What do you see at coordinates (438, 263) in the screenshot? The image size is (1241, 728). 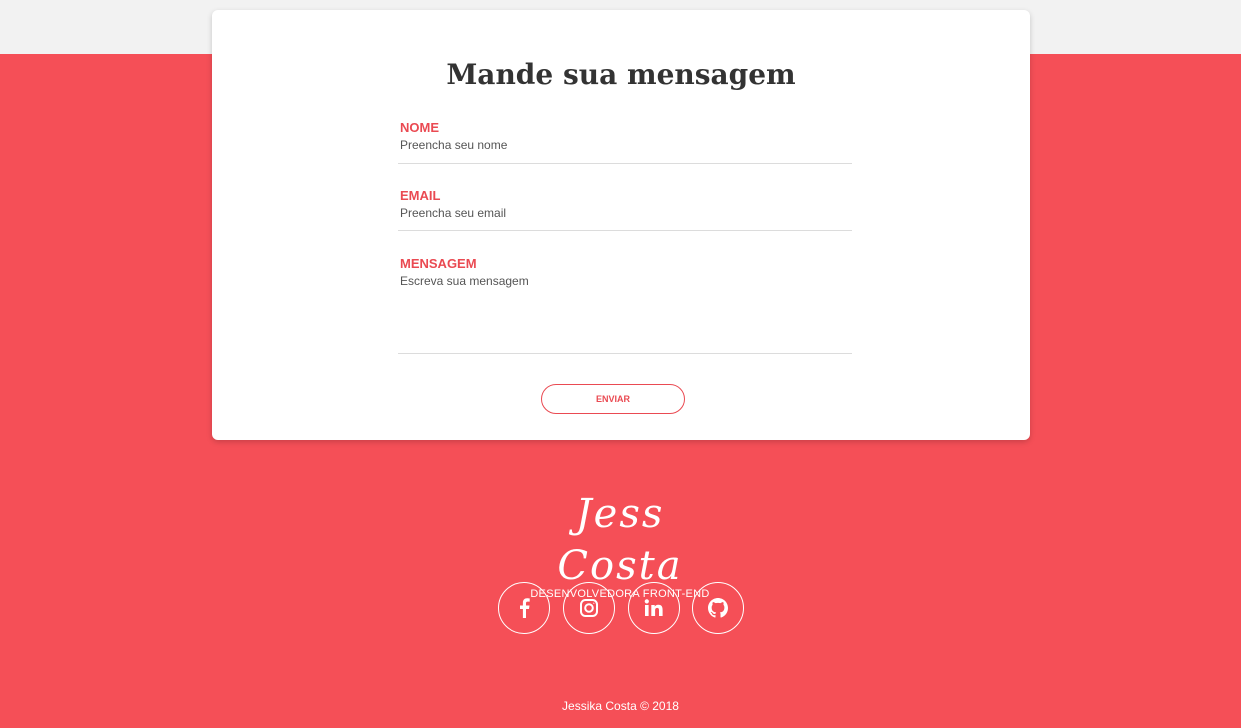 I see `message-label: MENSAGEM` at bounding box center [438, 263].